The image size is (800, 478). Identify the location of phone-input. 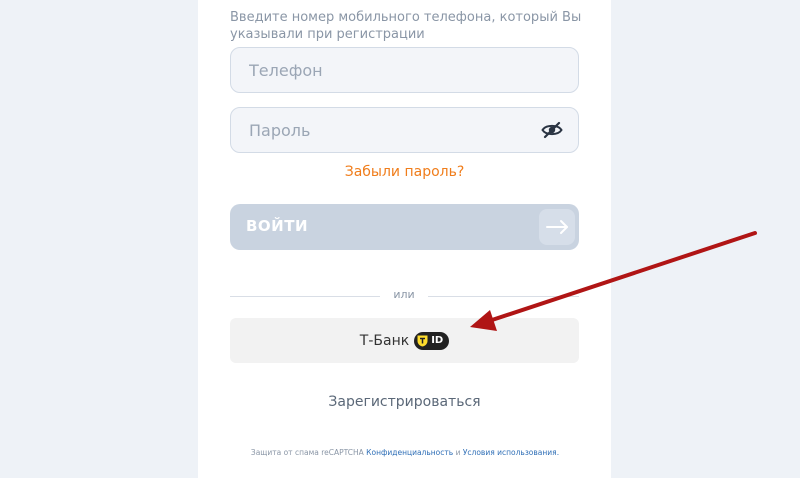
(394, 70).